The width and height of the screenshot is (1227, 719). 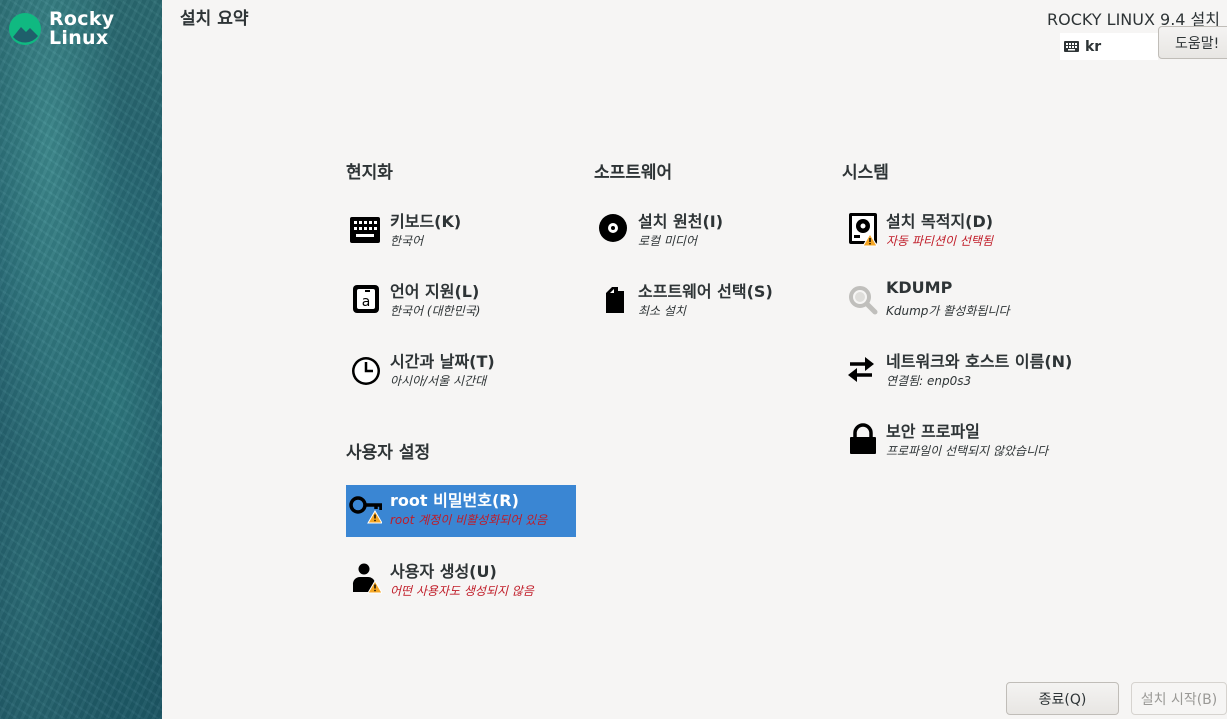 What do you see at coordinates (957, 442) in the screenshot?
I see `spoke-security-profile: 보안 프로파일 프로파일이 선택되지 않았습니다` at bounding box center [957, 442].